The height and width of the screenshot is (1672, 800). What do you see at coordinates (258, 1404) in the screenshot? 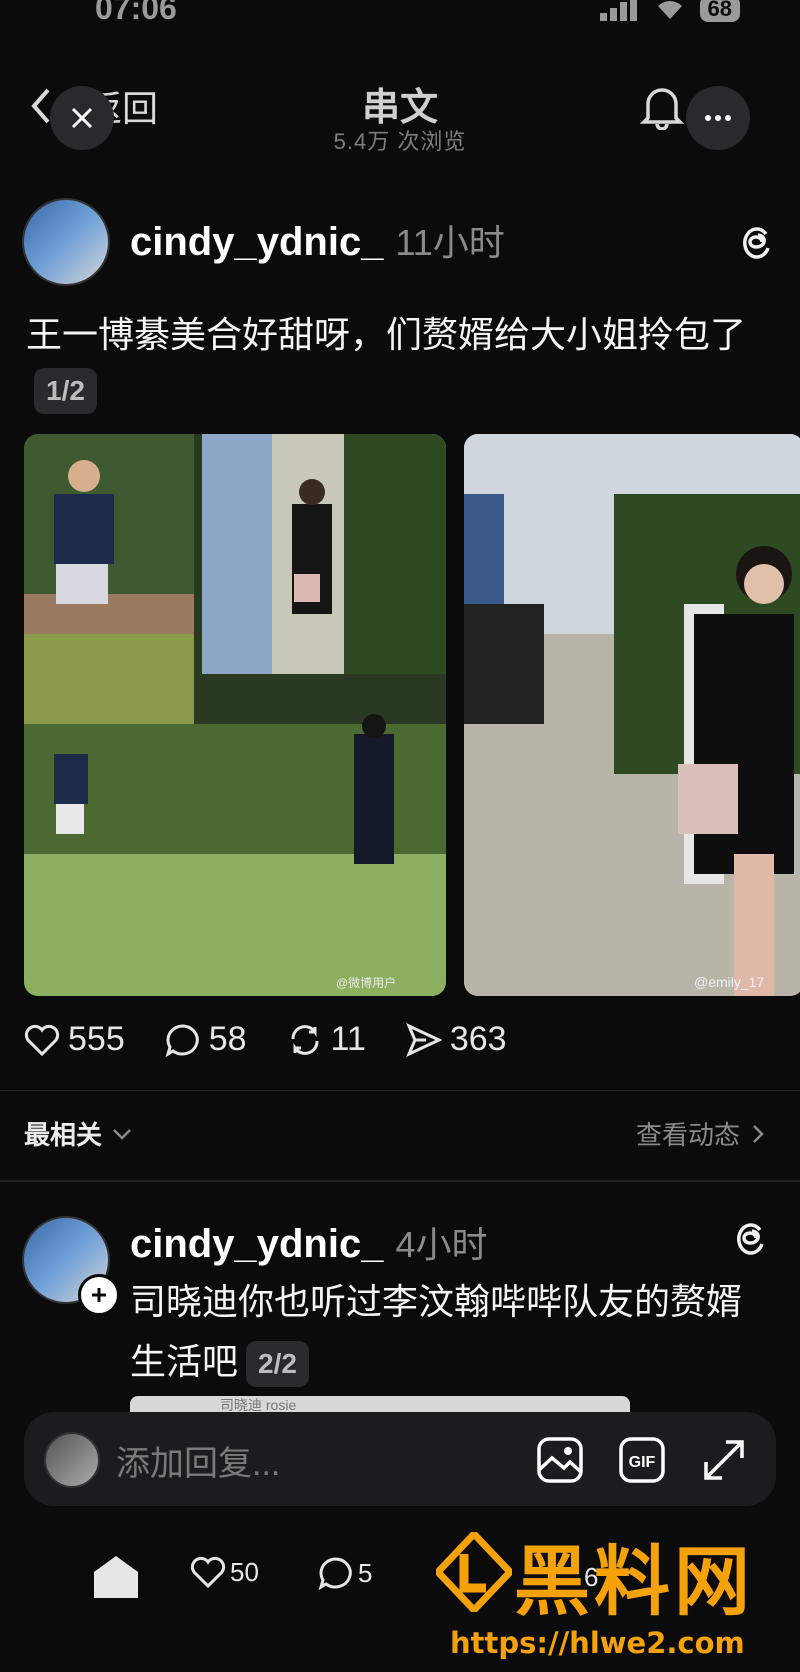
I see `reply-preview-text: 司晓迪 rosie` at bounding box center [258, 1404].